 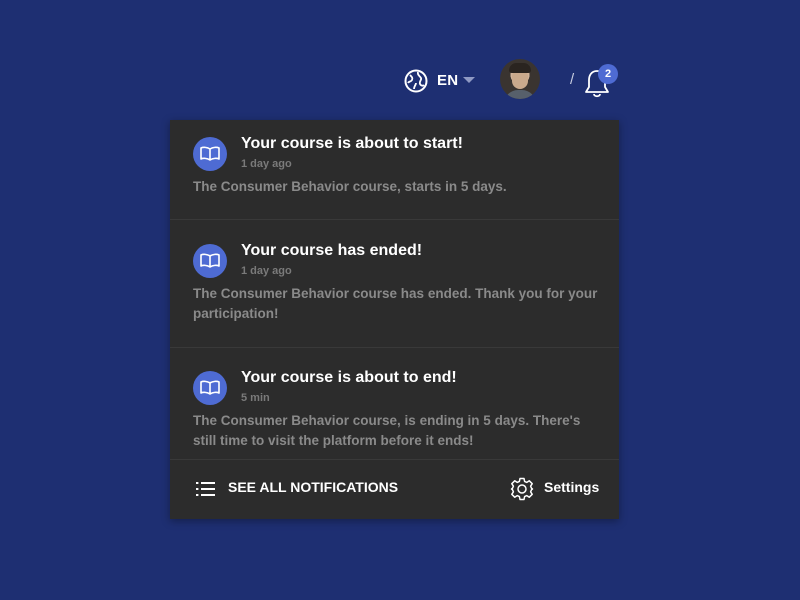 I want to click on notification-title: Your course is about to start!, so click(x=352, y=143).